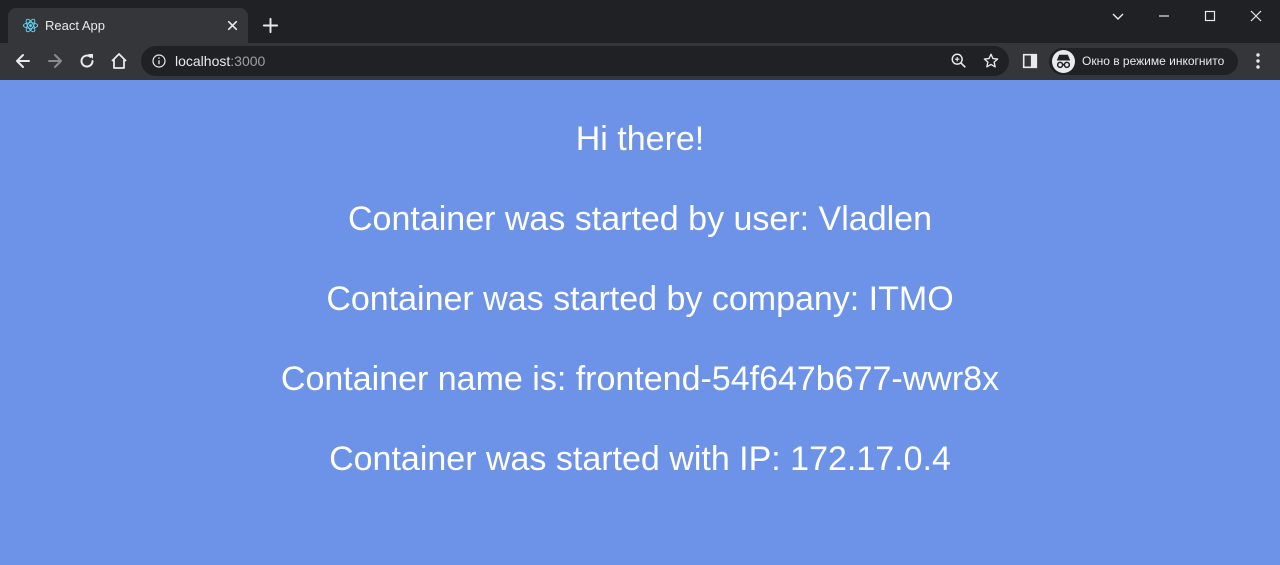 This screenshot has width=1280, height=565. What do you see at coordinates (1210, 16) in the screenshot?
I see `maximize-icon` at bounding box center [1210, 16].